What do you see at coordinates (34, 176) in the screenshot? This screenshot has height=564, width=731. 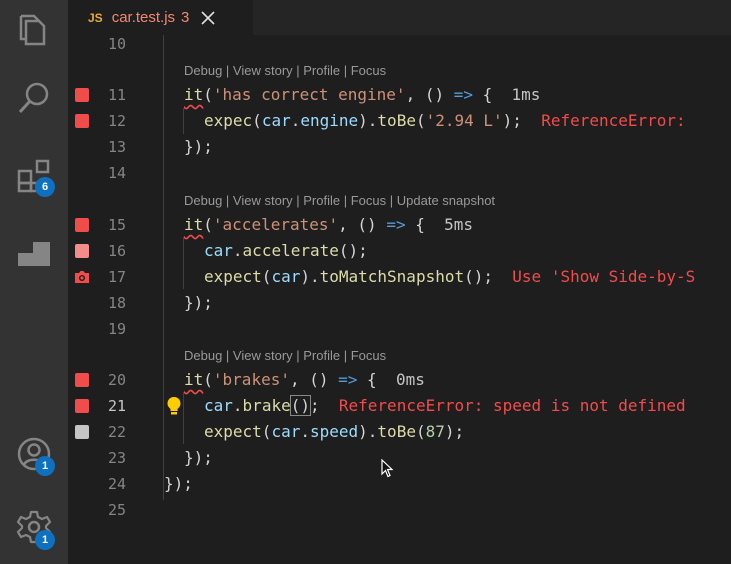 I see `extensions-button: 6` at bounding box center [34, 176].